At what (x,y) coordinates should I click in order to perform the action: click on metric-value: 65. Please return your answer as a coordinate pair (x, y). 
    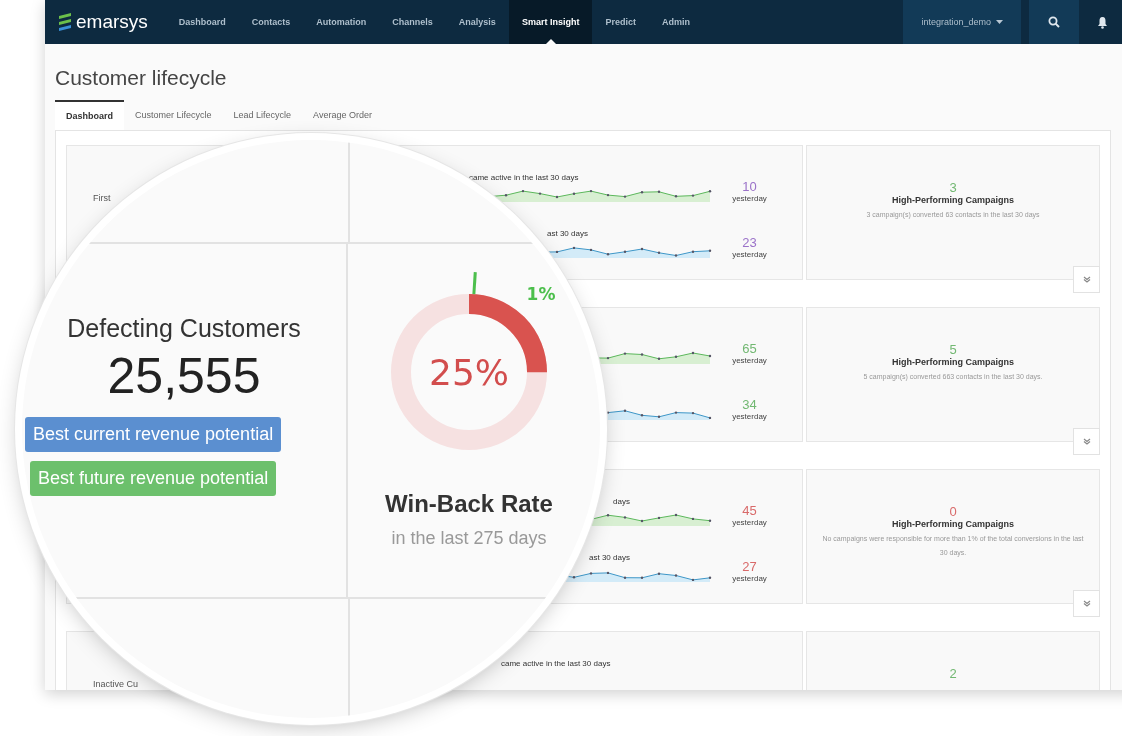
    Looking at the image, I should click on (749, 348).